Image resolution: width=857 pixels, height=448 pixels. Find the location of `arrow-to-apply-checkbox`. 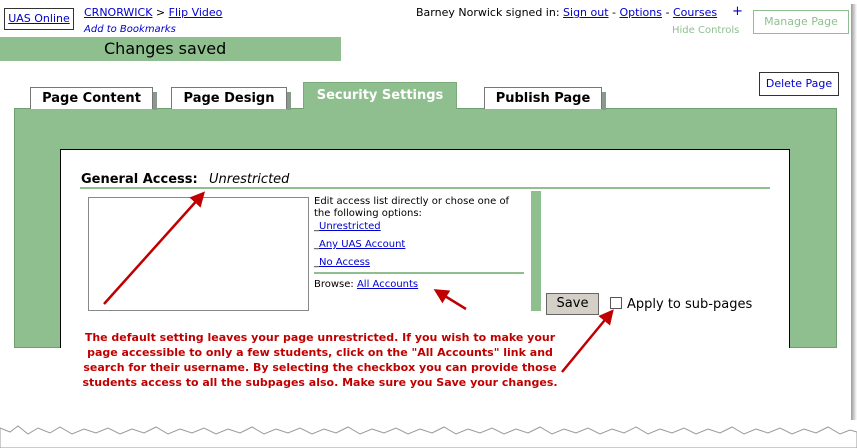

arrow-to-apply-checkbox is located at coordinates (587, 341).